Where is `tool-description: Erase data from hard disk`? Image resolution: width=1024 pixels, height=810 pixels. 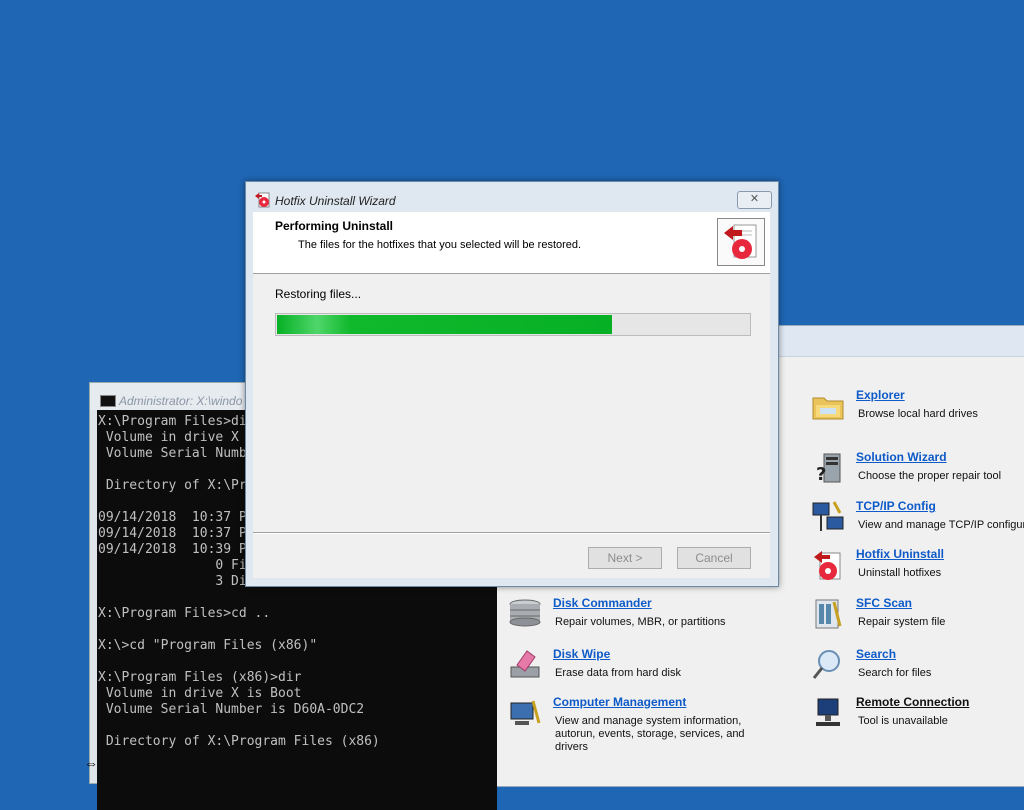 tool-description: Erase data from hard disk is located at coordinates (618, 673).